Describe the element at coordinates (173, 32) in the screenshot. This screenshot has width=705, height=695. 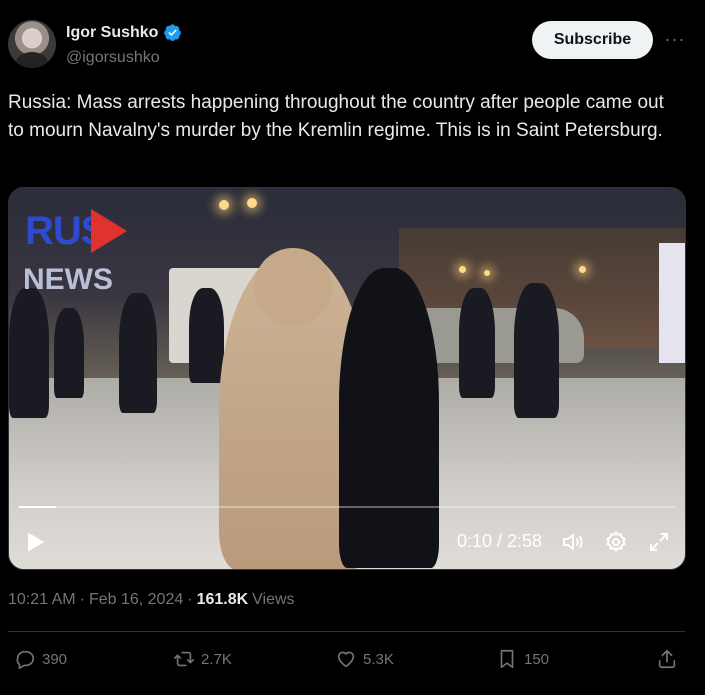
I see `verified-badge-icon` at that location.